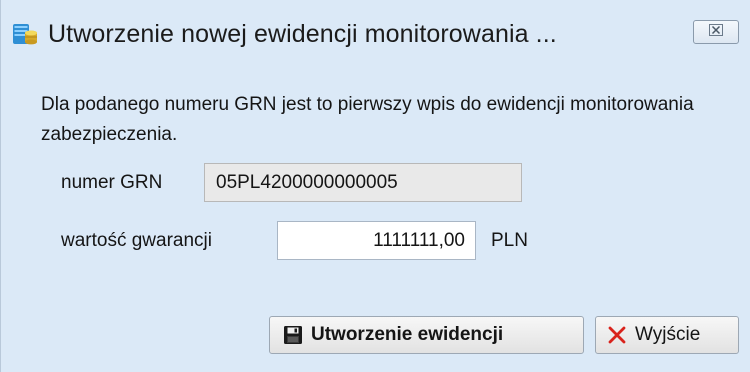 The height and width of the screenshot is (372, 750). I want to click on exit-label: Wyjście, so click(668, 334).